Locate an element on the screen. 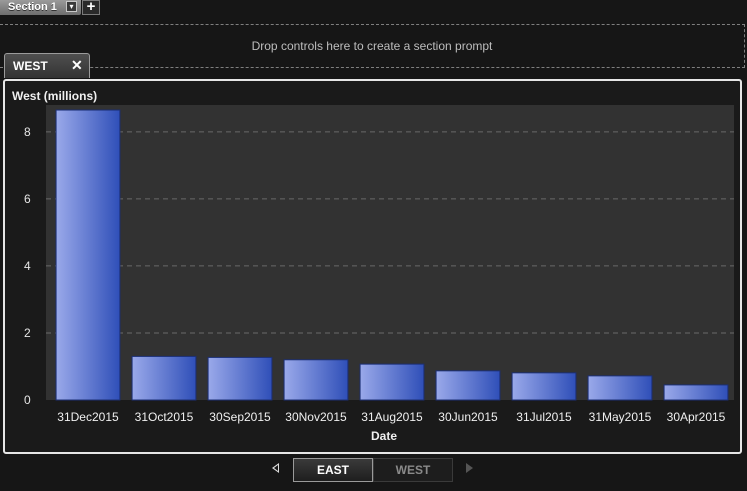 This screenshot has height=491, width=747. previous-page-icon is located at coordinates (275, 468).